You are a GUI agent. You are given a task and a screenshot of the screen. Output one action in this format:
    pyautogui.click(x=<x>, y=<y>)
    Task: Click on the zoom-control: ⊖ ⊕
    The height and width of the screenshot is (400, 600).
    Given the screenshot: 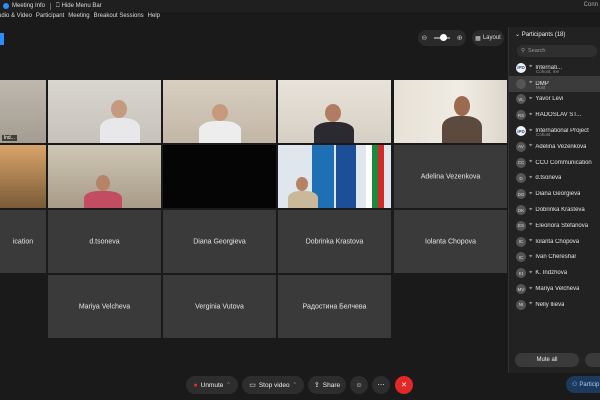 What is the action you would take?
    pyautogui.click(x=442, y=38)
    